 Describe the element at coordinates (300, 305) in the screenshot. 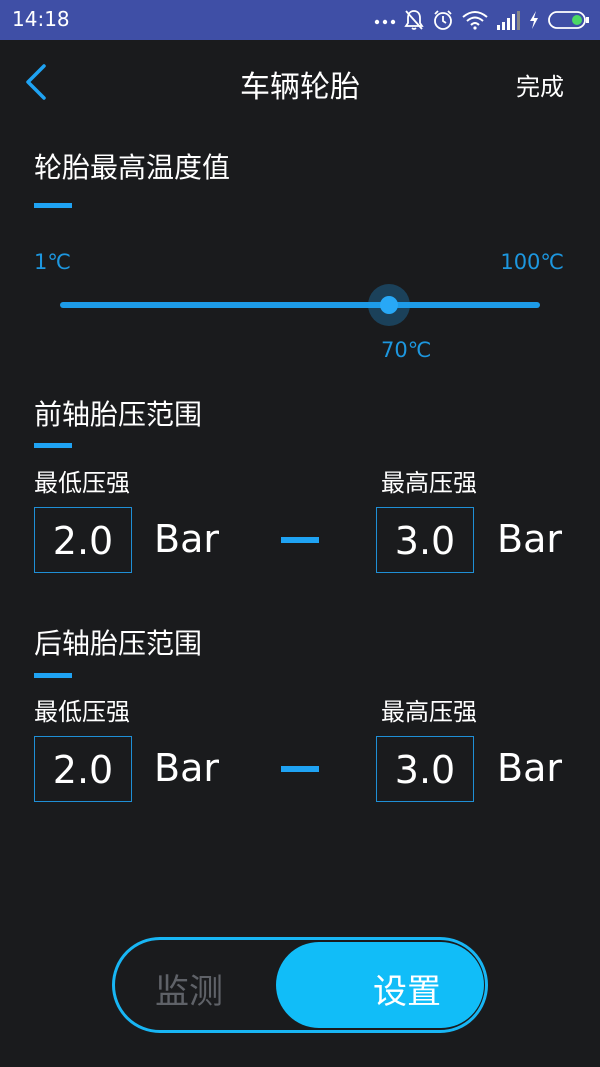

I see `temperature-slider-track` at that location.